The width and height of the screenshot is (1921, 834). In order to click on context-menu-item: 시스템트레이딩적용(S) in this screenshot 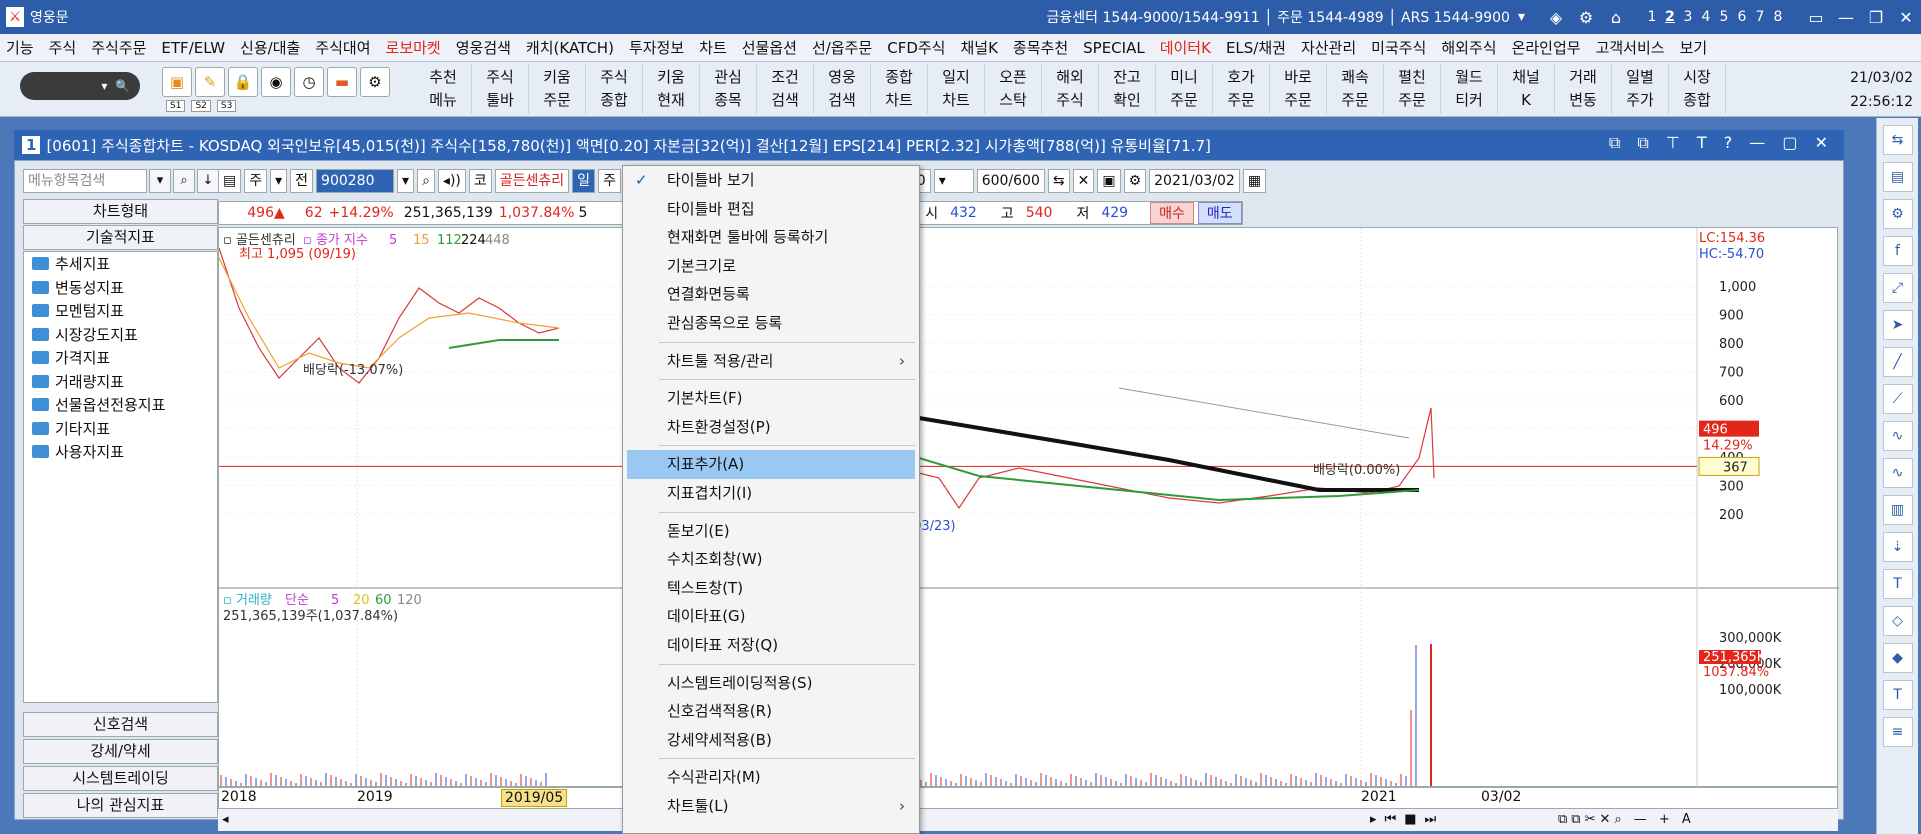, I will do `click(771, 683)`.